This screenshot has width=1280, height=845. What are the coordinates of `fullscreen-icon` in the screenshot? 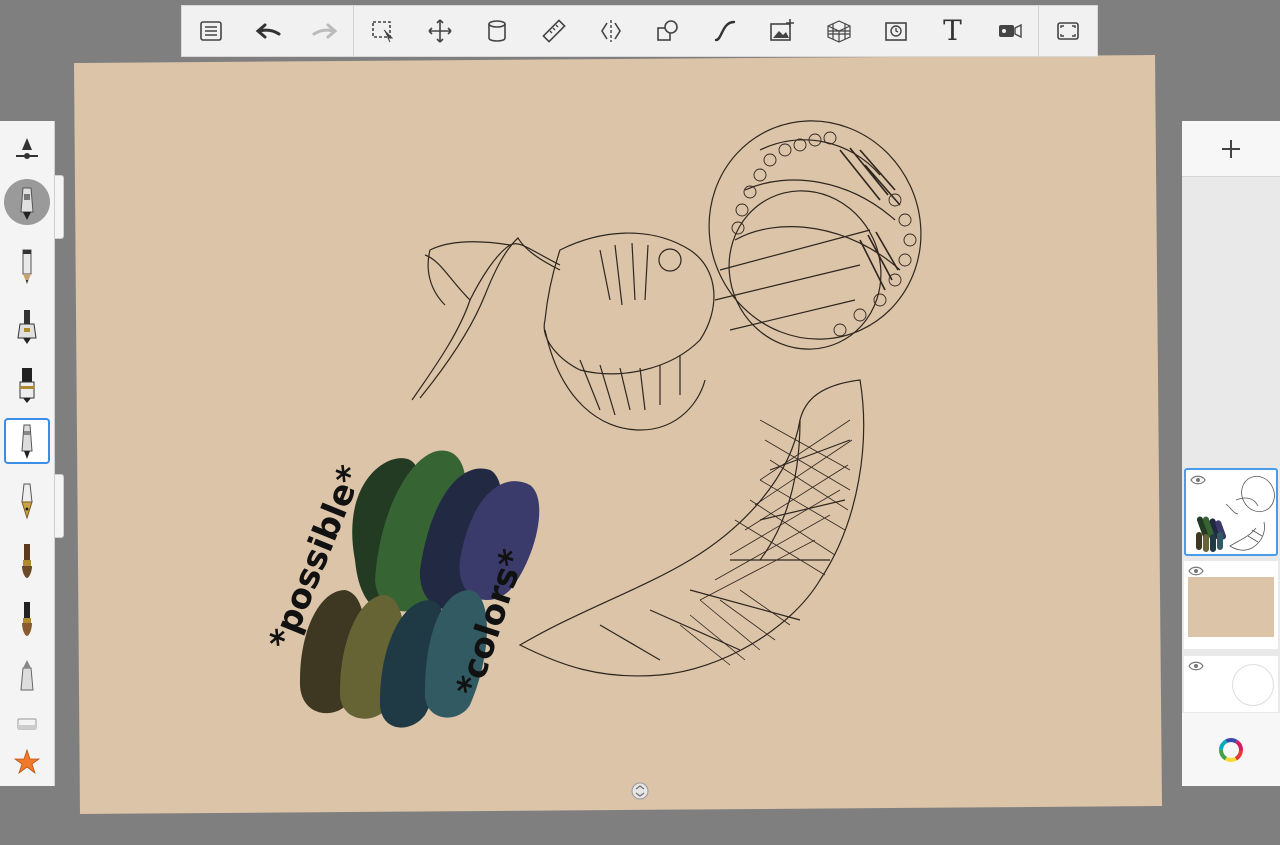 It's located at (1067, 31).